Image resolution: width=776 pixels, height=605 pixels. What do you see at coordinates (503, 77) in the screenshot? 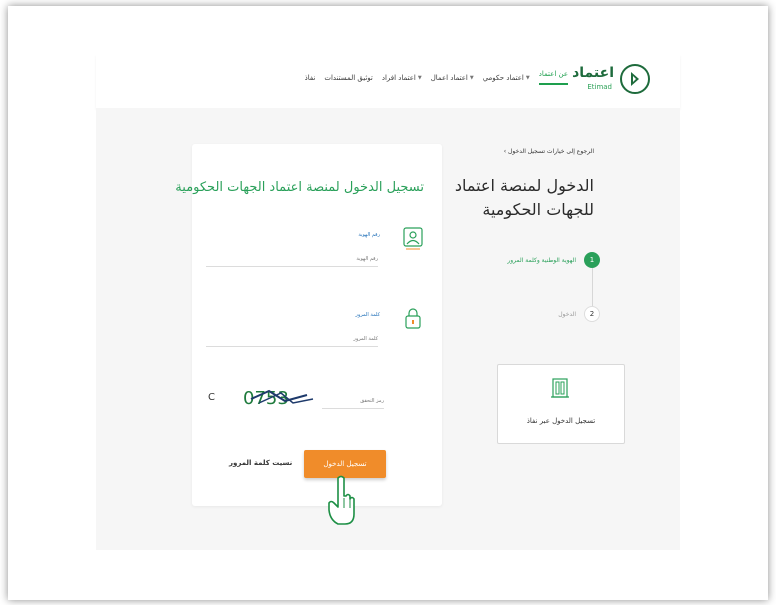
I see `nav-label: اعتماد حكومي` at bounding box center [503, 77].